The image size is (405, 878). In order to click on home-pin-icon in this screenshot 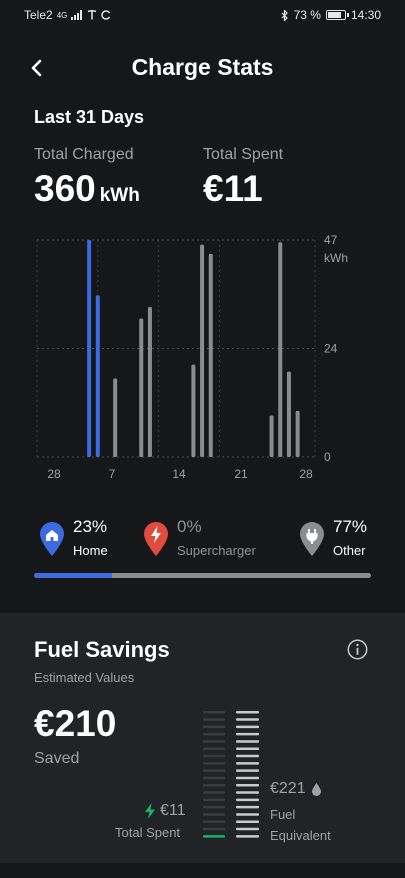, I will do `click(52, 539)`.